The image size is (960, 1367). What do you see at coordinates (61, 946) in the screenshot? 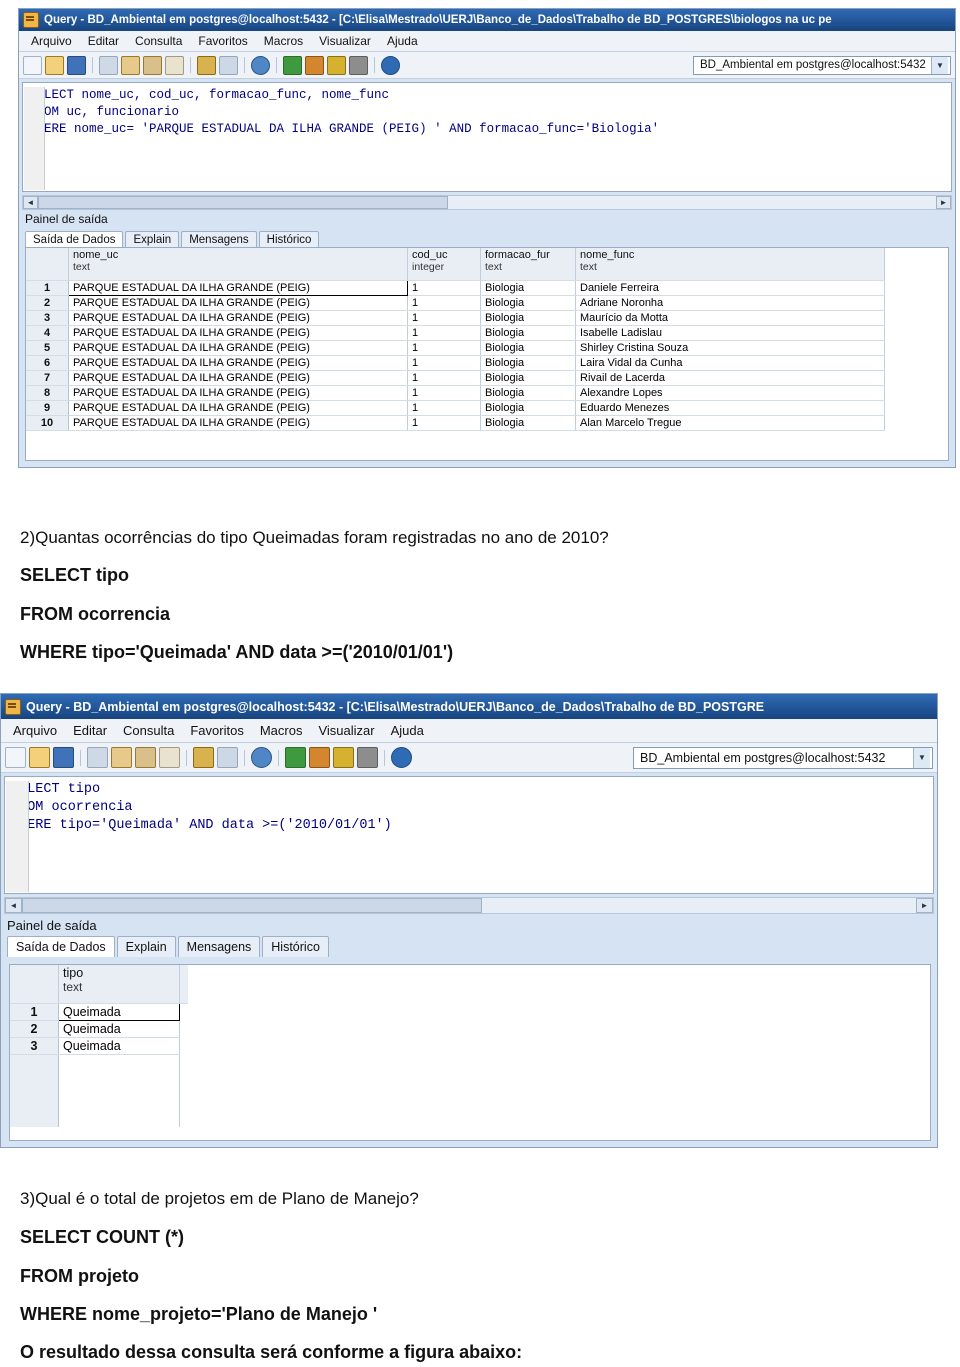
I see `tab-saida-de-dados-2: Saída de Dados` at bounding box center [61, 946].